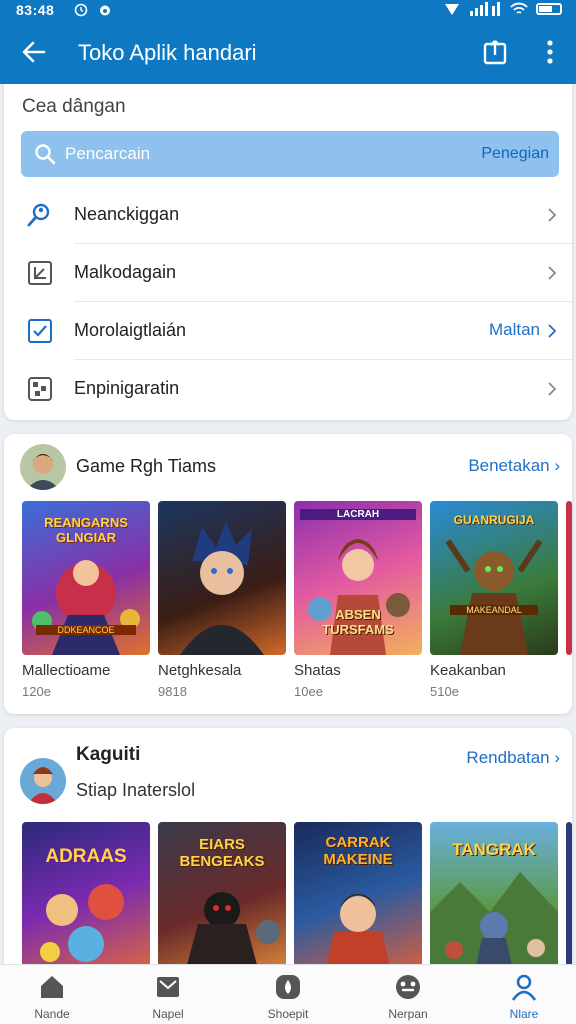 The height and width of the screenshot is (1024, 576). Describe the element at coordinates (508, 757) in the screenshot. I see `section-more-label: Rendbatan` at that location.